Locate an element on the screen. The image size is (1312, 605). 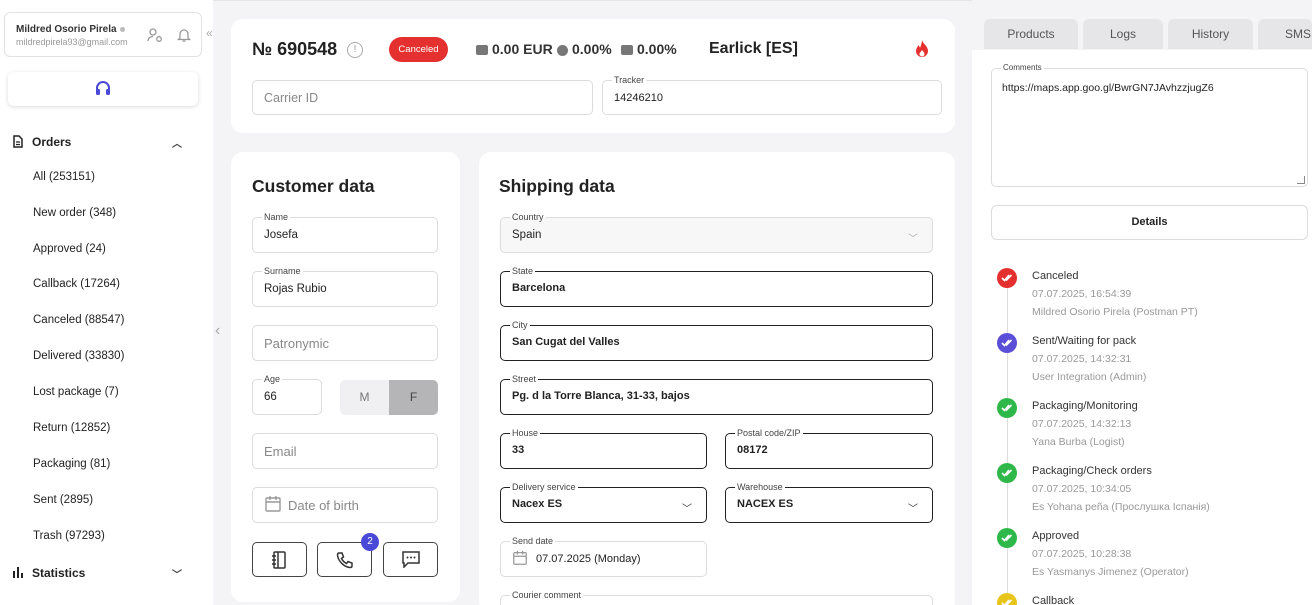
user-name: Mildred Osorio Pirela is located at coordinates (70, 29).